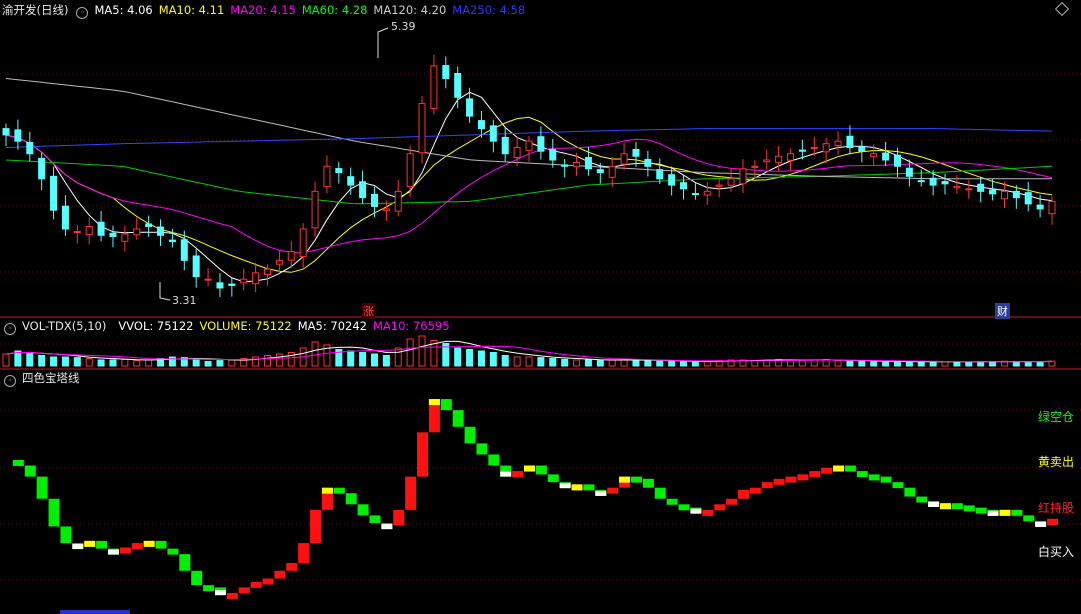 This screenshot has height=614, width=1081. Describe the element at coordinates (156, 326) in the screenshot. I see `volume-readout-0: VVOL: 75122` at that location.